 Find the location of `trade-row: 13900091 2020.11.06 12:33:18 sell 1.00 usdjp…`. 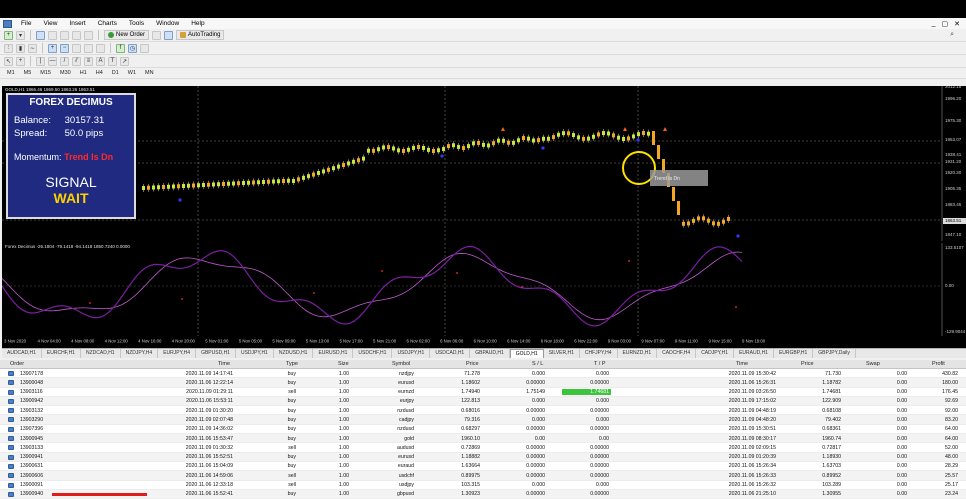

trade-row: 13900091 2020.11.06 12:33:18 sell 1.00 usdjp… is located at coordinates (483, 485).